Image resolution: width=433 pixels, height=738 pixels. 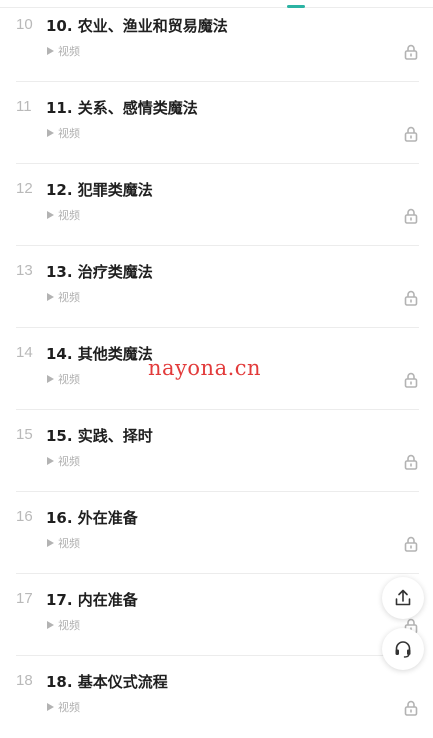 I want to click on lesson-item: 10 10. 农业、渔业和贸易魔法 视频, so click(x=216, y=41).